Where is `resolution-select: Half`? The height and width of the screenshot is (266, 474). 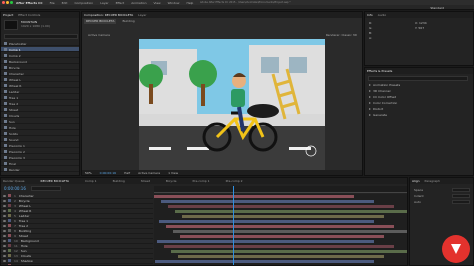 resolution-select: Half is located at coordinates (127, 173).